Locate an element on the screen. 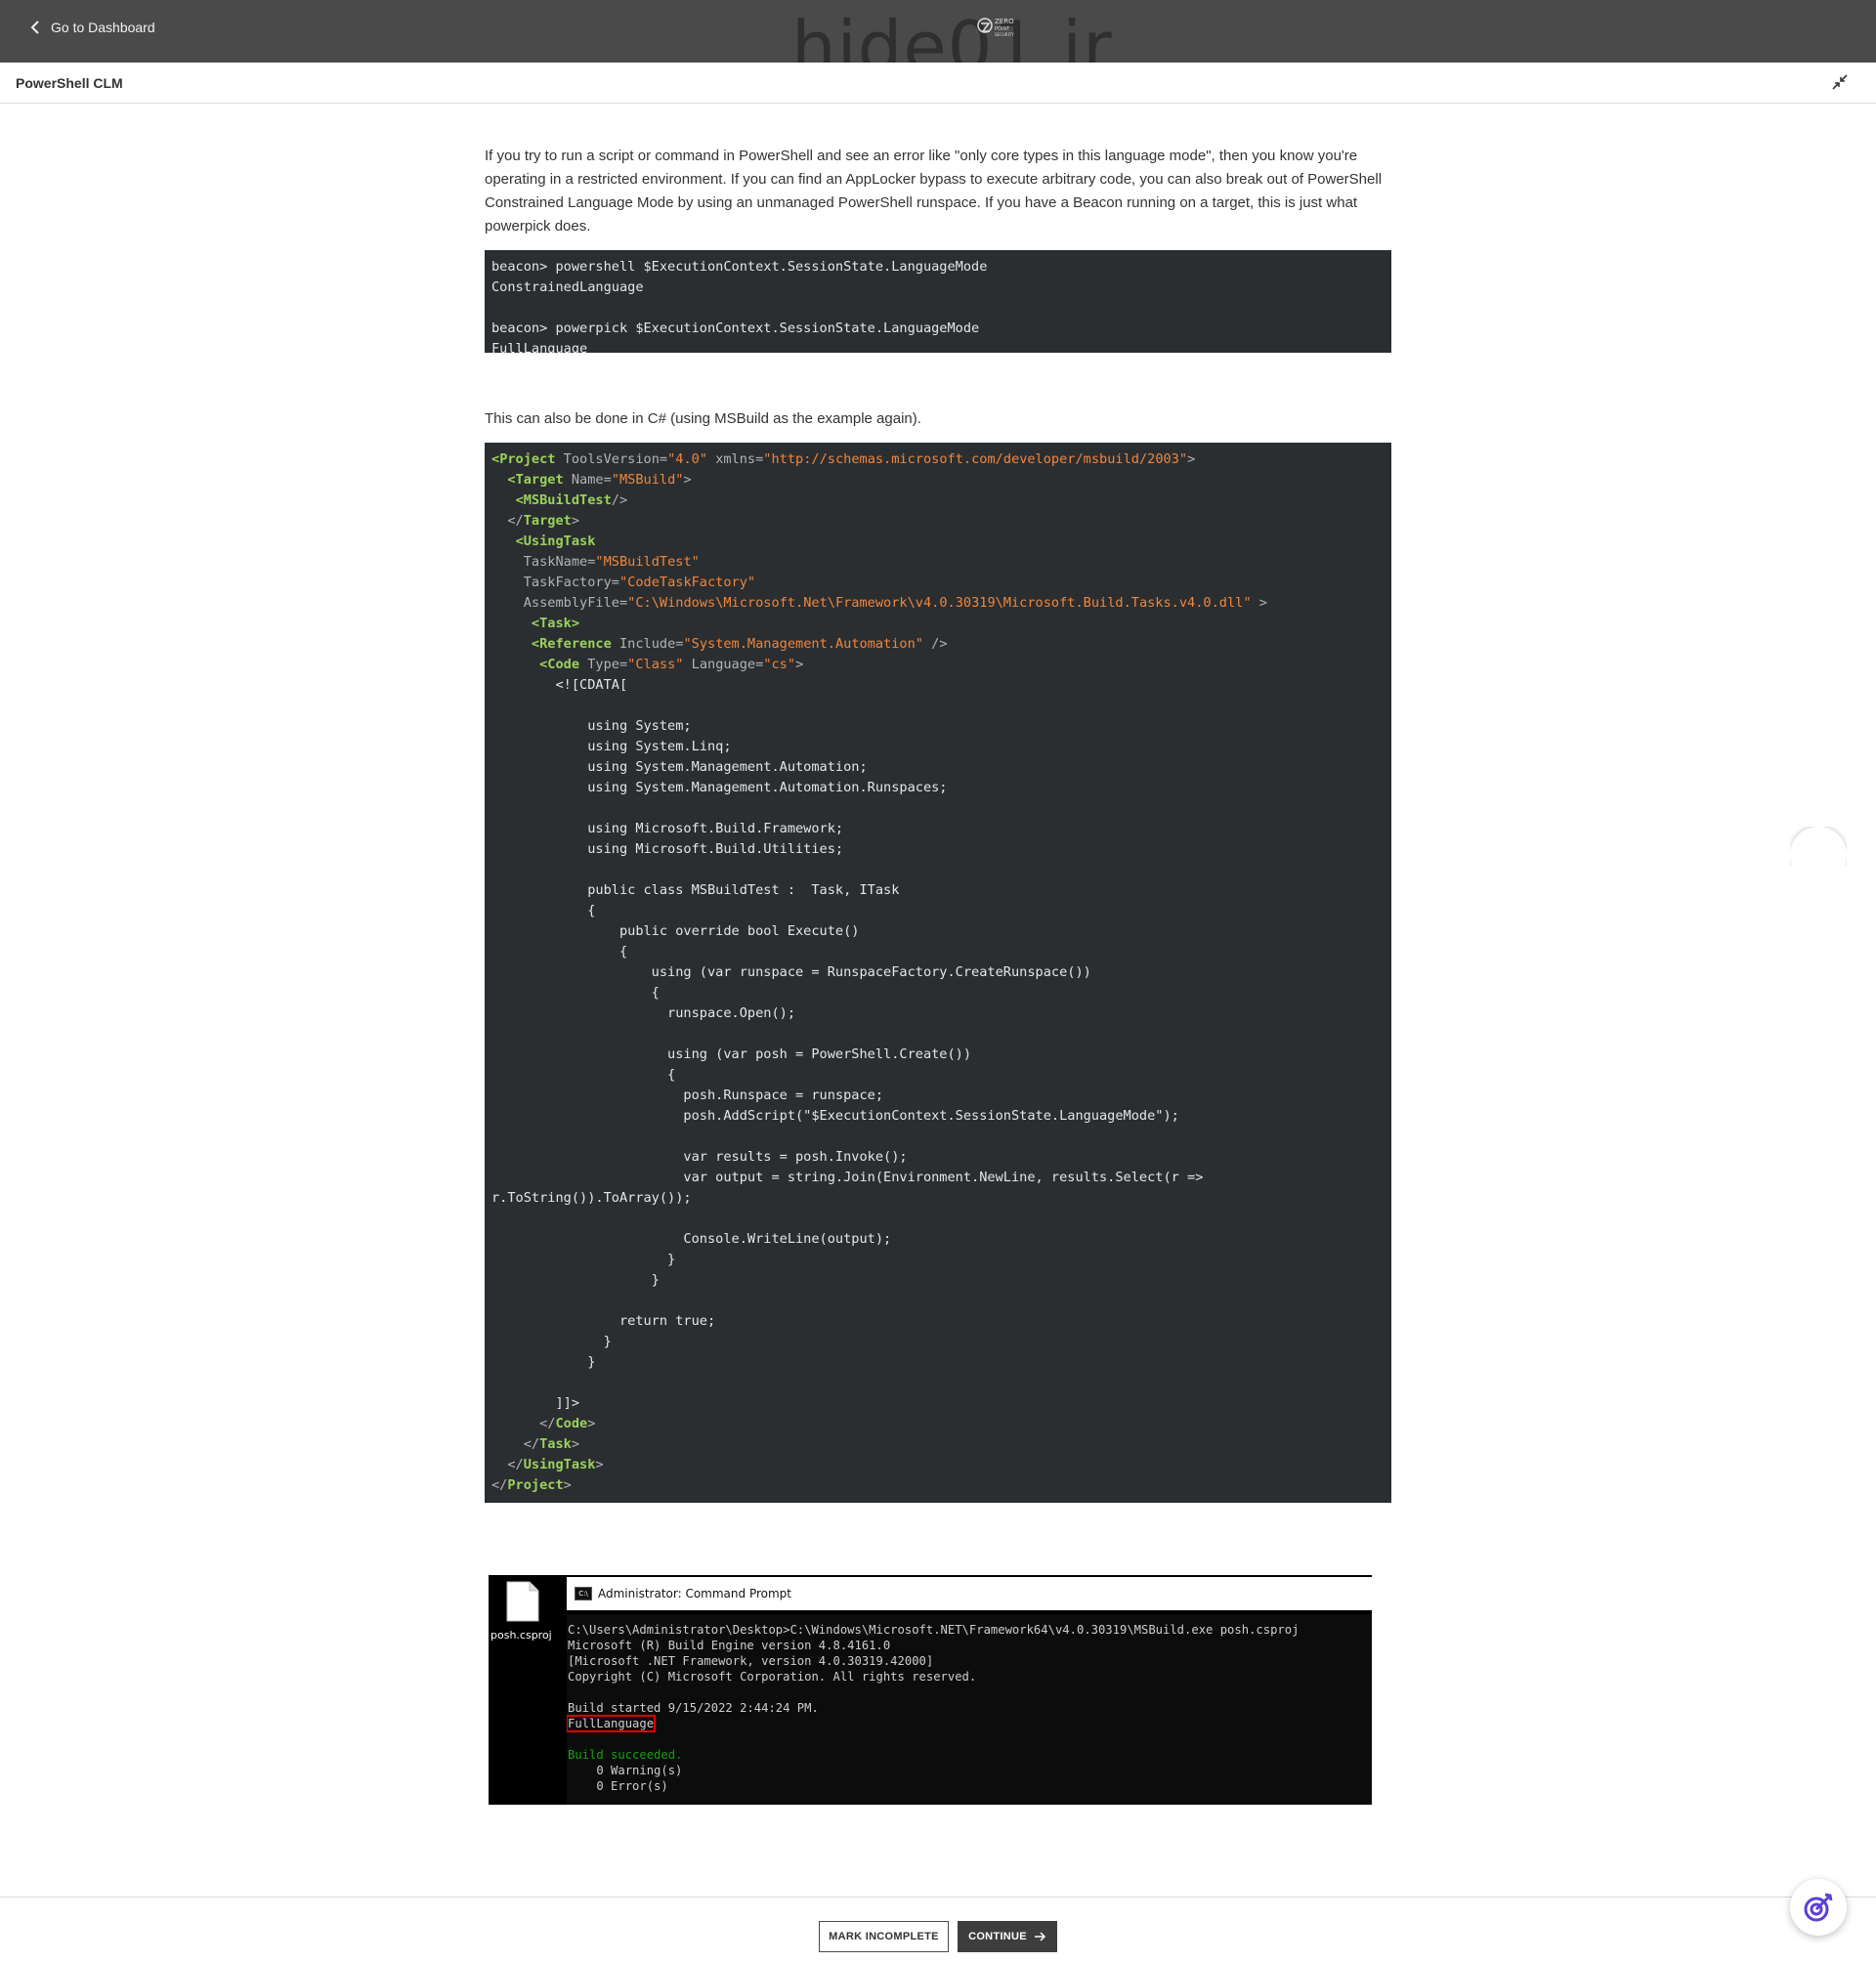  svg-text: ZERO is located at coordinates (1005, 21).